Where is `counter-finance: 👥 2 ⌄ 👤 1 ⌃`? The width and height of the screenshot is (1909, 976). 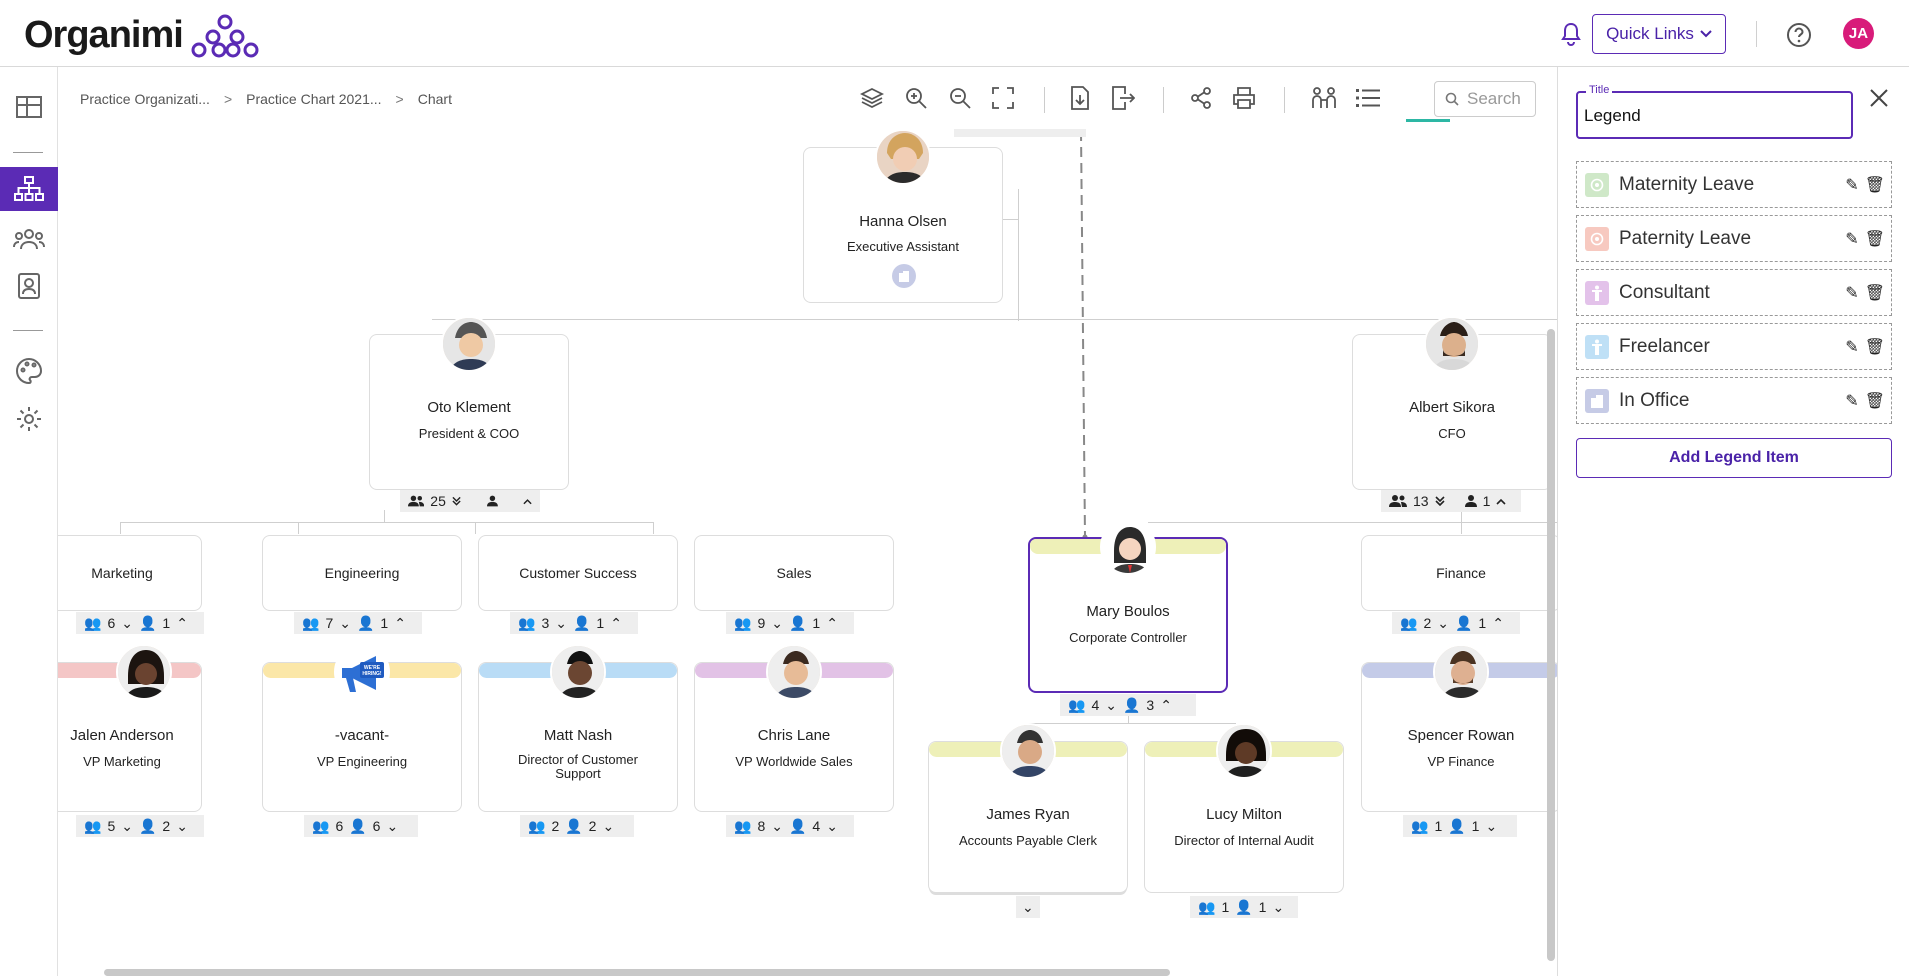
counter-finance: 👥 2 ⌄ 👤 1 ⌃ is located at coordinates (1456, 623).